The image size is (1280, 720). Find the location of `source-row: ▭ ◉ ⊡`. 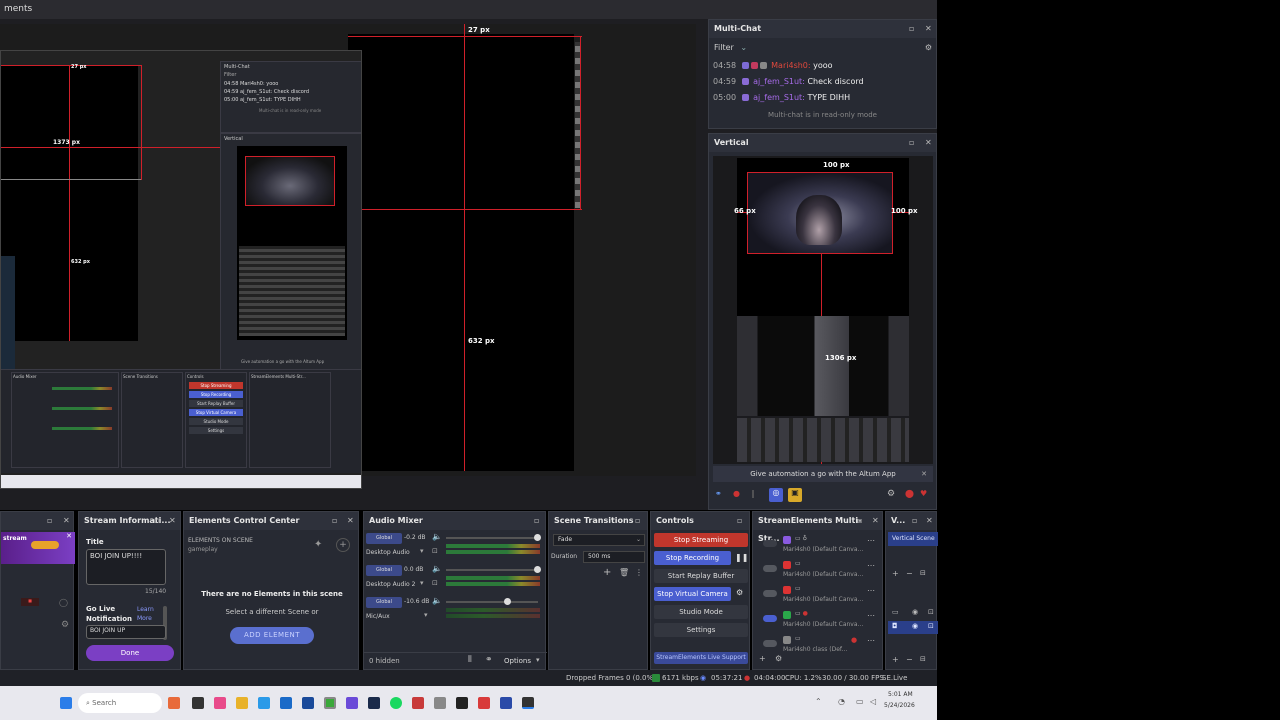

source-row: ▭ ◉ ⊡ is located at coordinates (913, 613).